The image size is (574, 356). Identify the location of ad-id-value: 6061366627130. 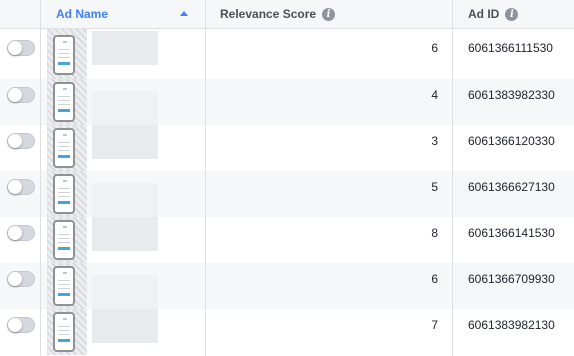
(511, 187).